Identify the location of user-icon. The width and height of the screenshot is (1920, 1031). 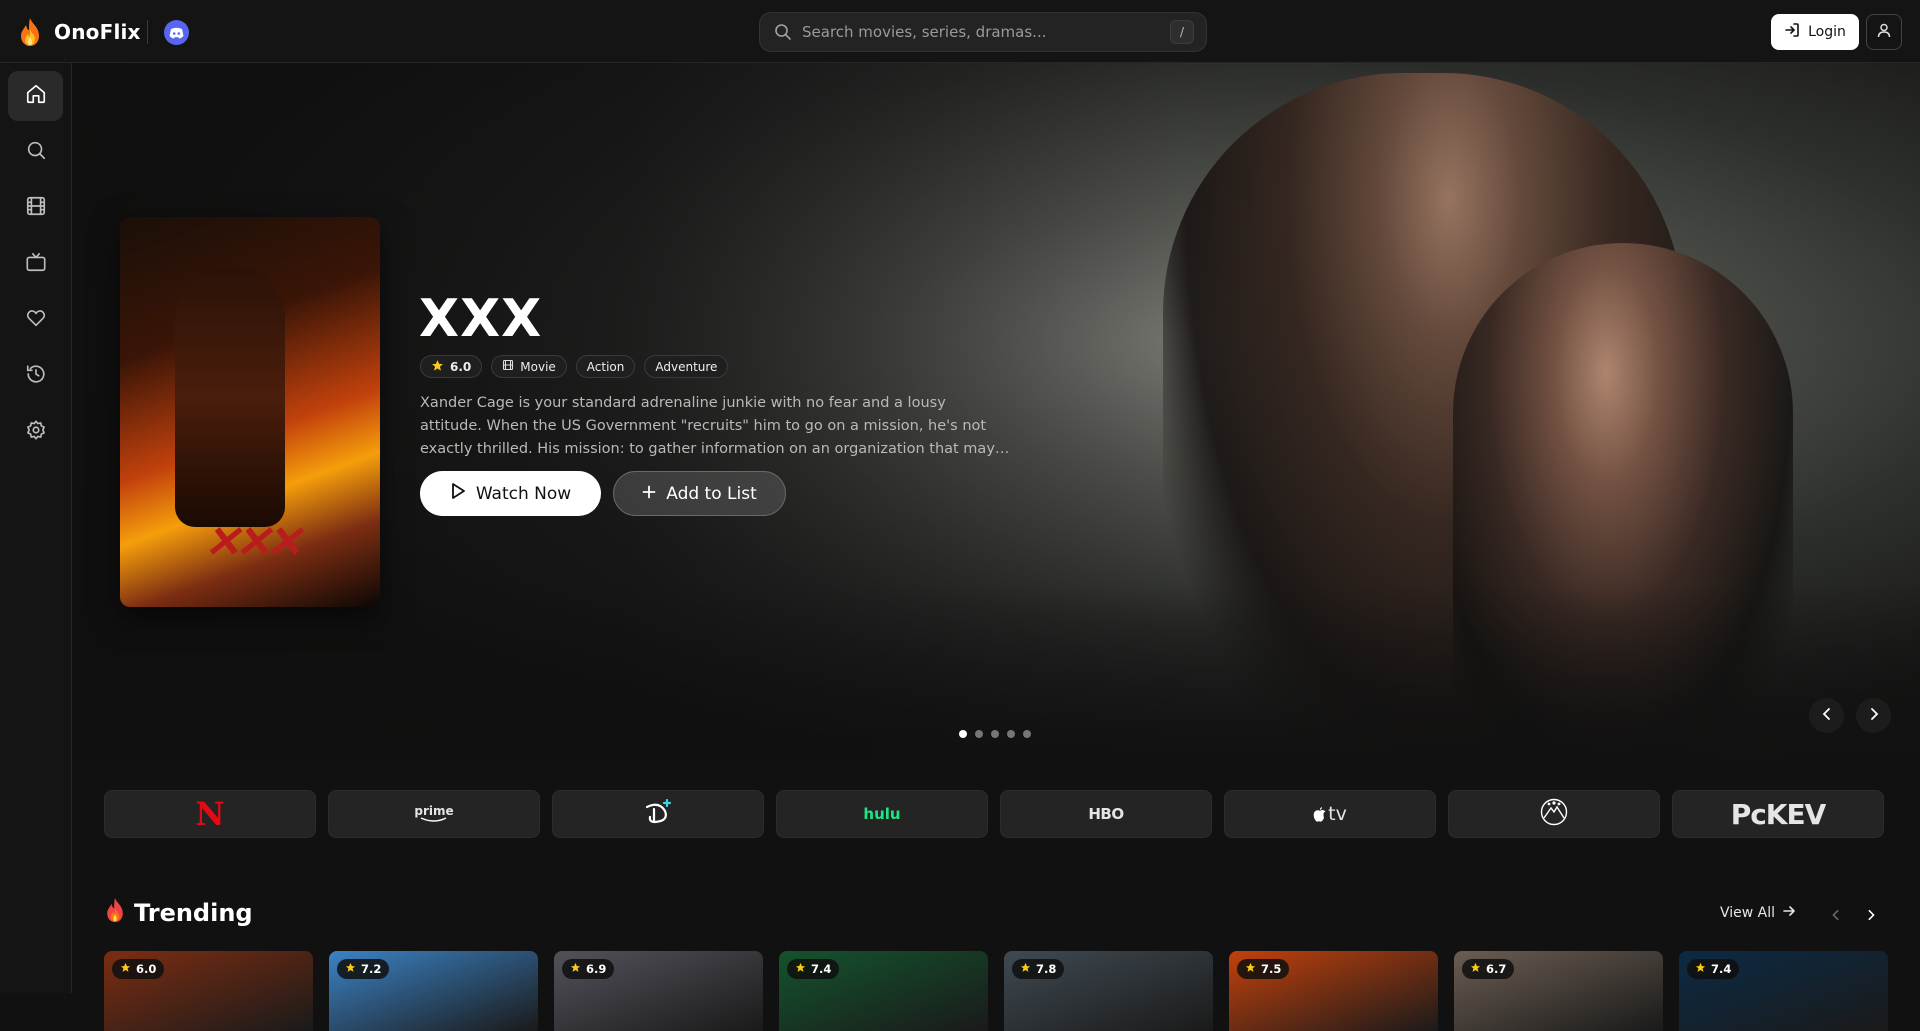
(1884, 32).